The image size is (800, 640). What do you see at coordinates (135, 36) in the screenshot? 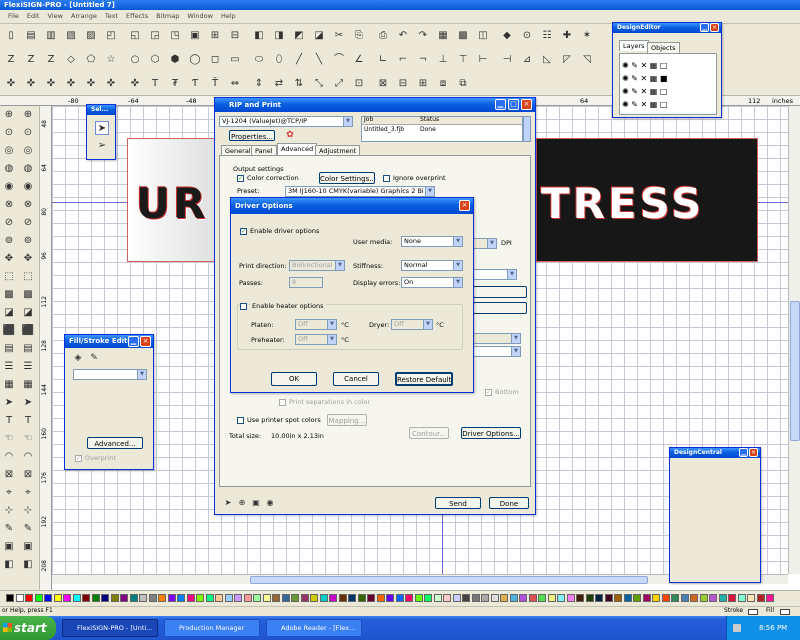
I see `toolbar-tool-icon: ◱` at bounding box center [135, 36].